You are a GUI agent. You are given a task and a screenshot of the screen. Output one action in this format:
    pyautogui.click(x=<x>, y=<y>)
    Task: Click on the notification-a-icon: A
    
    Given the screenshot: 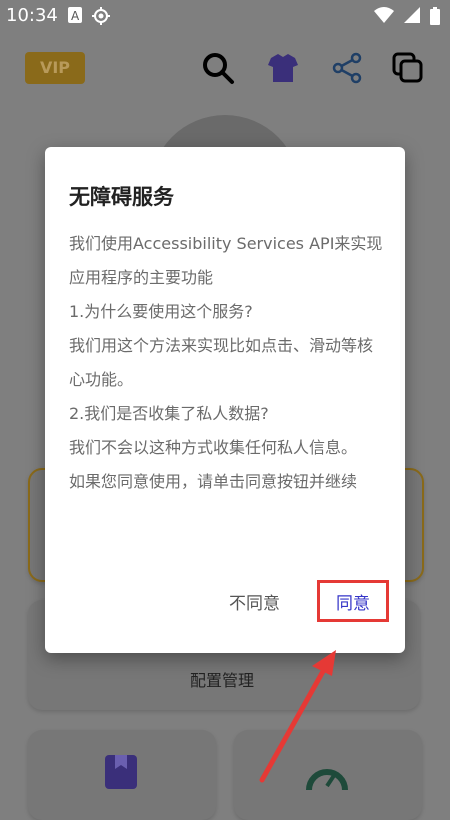 What is the action you would take?
    pyautogui.click(x=75, y=18)
    